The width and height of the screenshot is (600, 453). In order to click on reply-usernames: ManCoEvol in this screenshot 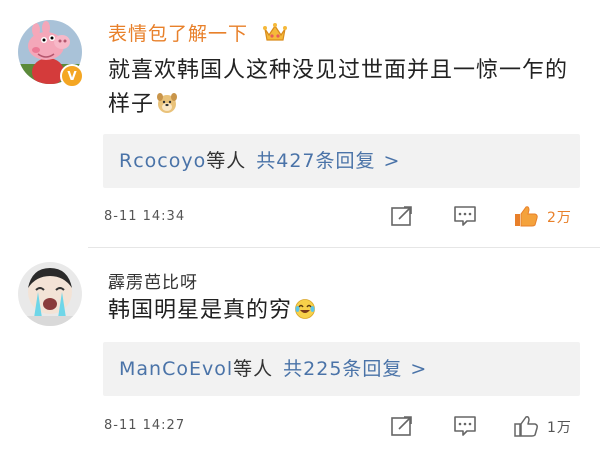, I will do `click(176, 369)`.